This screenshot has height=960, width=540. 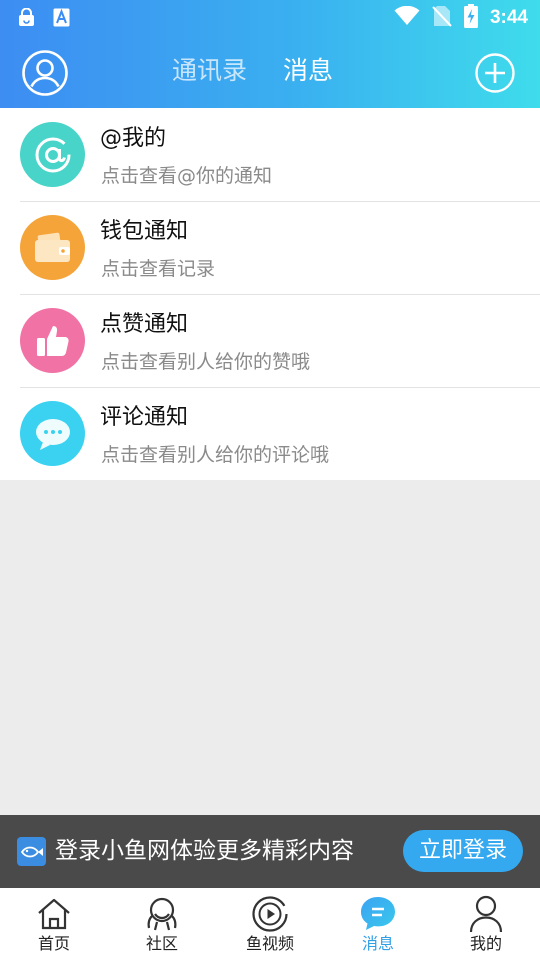 I want to click on item-title: 评论通知, so click(x=144, y=417).